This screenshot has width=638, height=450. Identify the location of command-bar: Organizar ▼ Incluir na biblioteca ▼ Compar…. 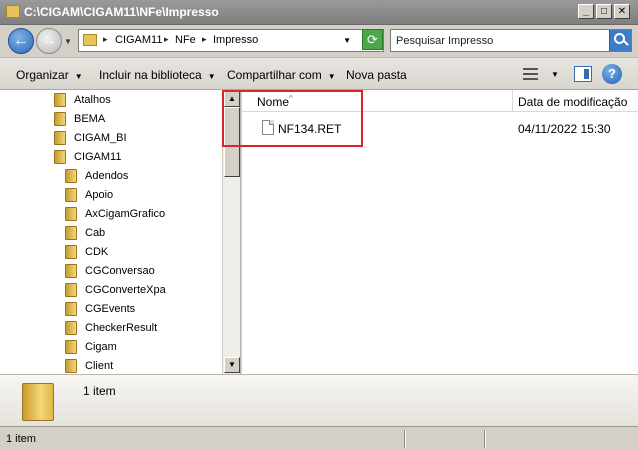
(319, 73).